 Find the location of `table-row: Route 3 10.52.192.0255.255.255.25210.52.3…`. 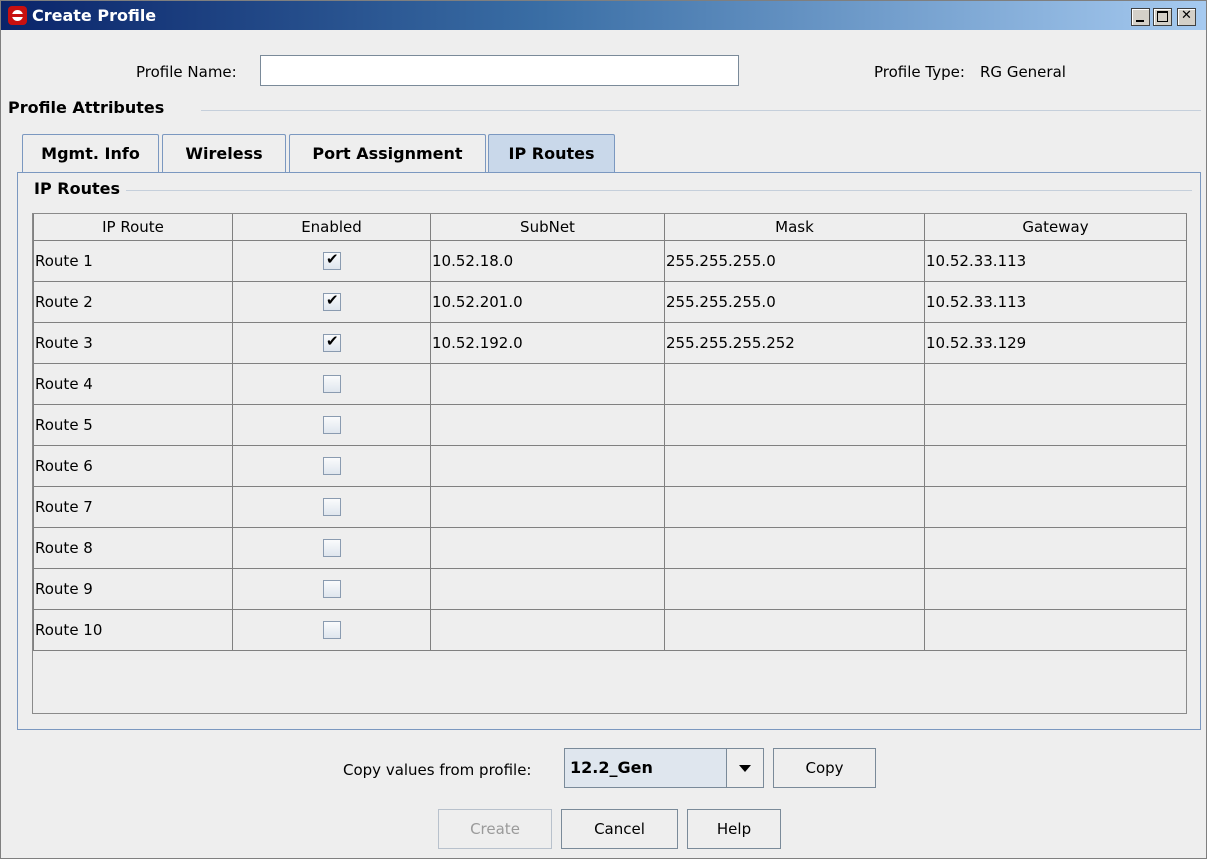

table-row: Route 3 10.52.192.0255.255.255.25210.52.3… is located at coordinates (610, 343).